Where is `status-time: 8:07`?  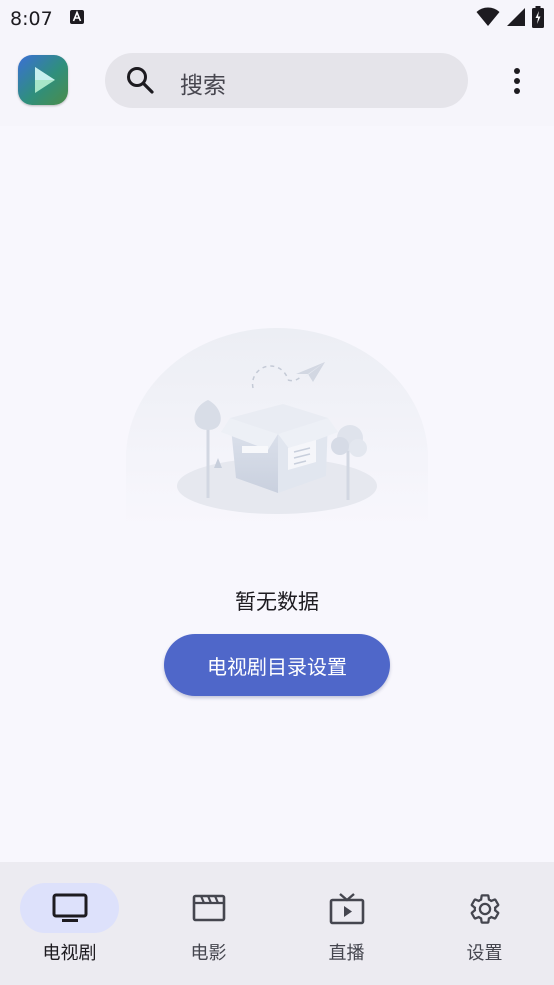 status-time: 8:07 is located at coordinates (31, 19).